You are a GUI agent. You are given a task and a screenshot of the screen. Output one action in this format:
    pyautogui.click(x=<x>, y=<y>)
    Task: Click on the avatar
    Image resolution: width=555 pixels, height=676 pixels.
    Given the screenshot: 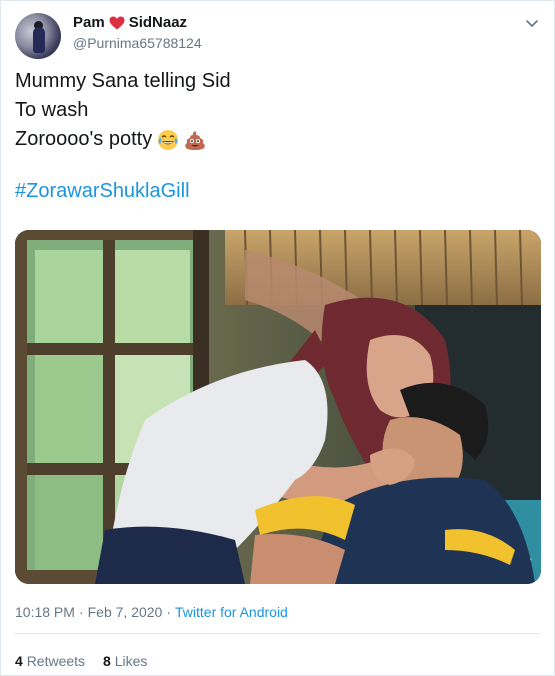 What is the action you would take?
    pyautogui.click(x=38, y=36)
    